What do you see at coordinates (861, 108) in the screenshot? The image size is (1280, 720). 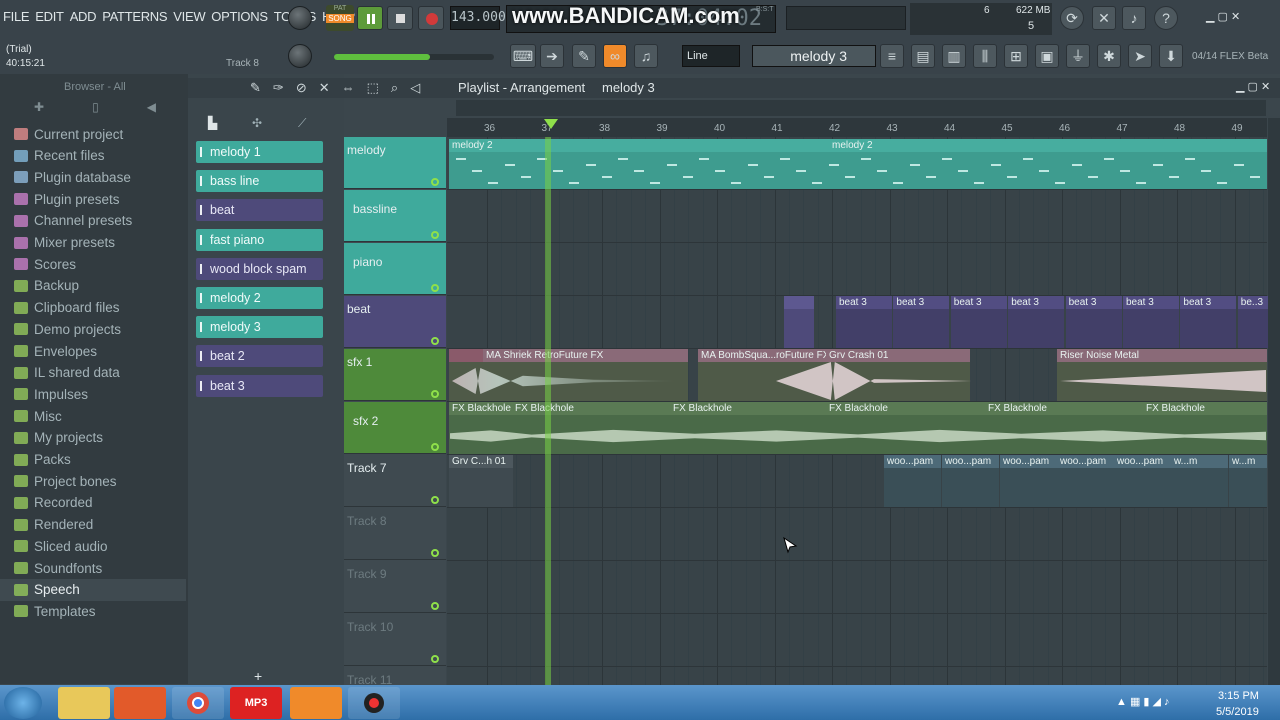 I see `overview-scrollbar` at bounding box center [861, 108].